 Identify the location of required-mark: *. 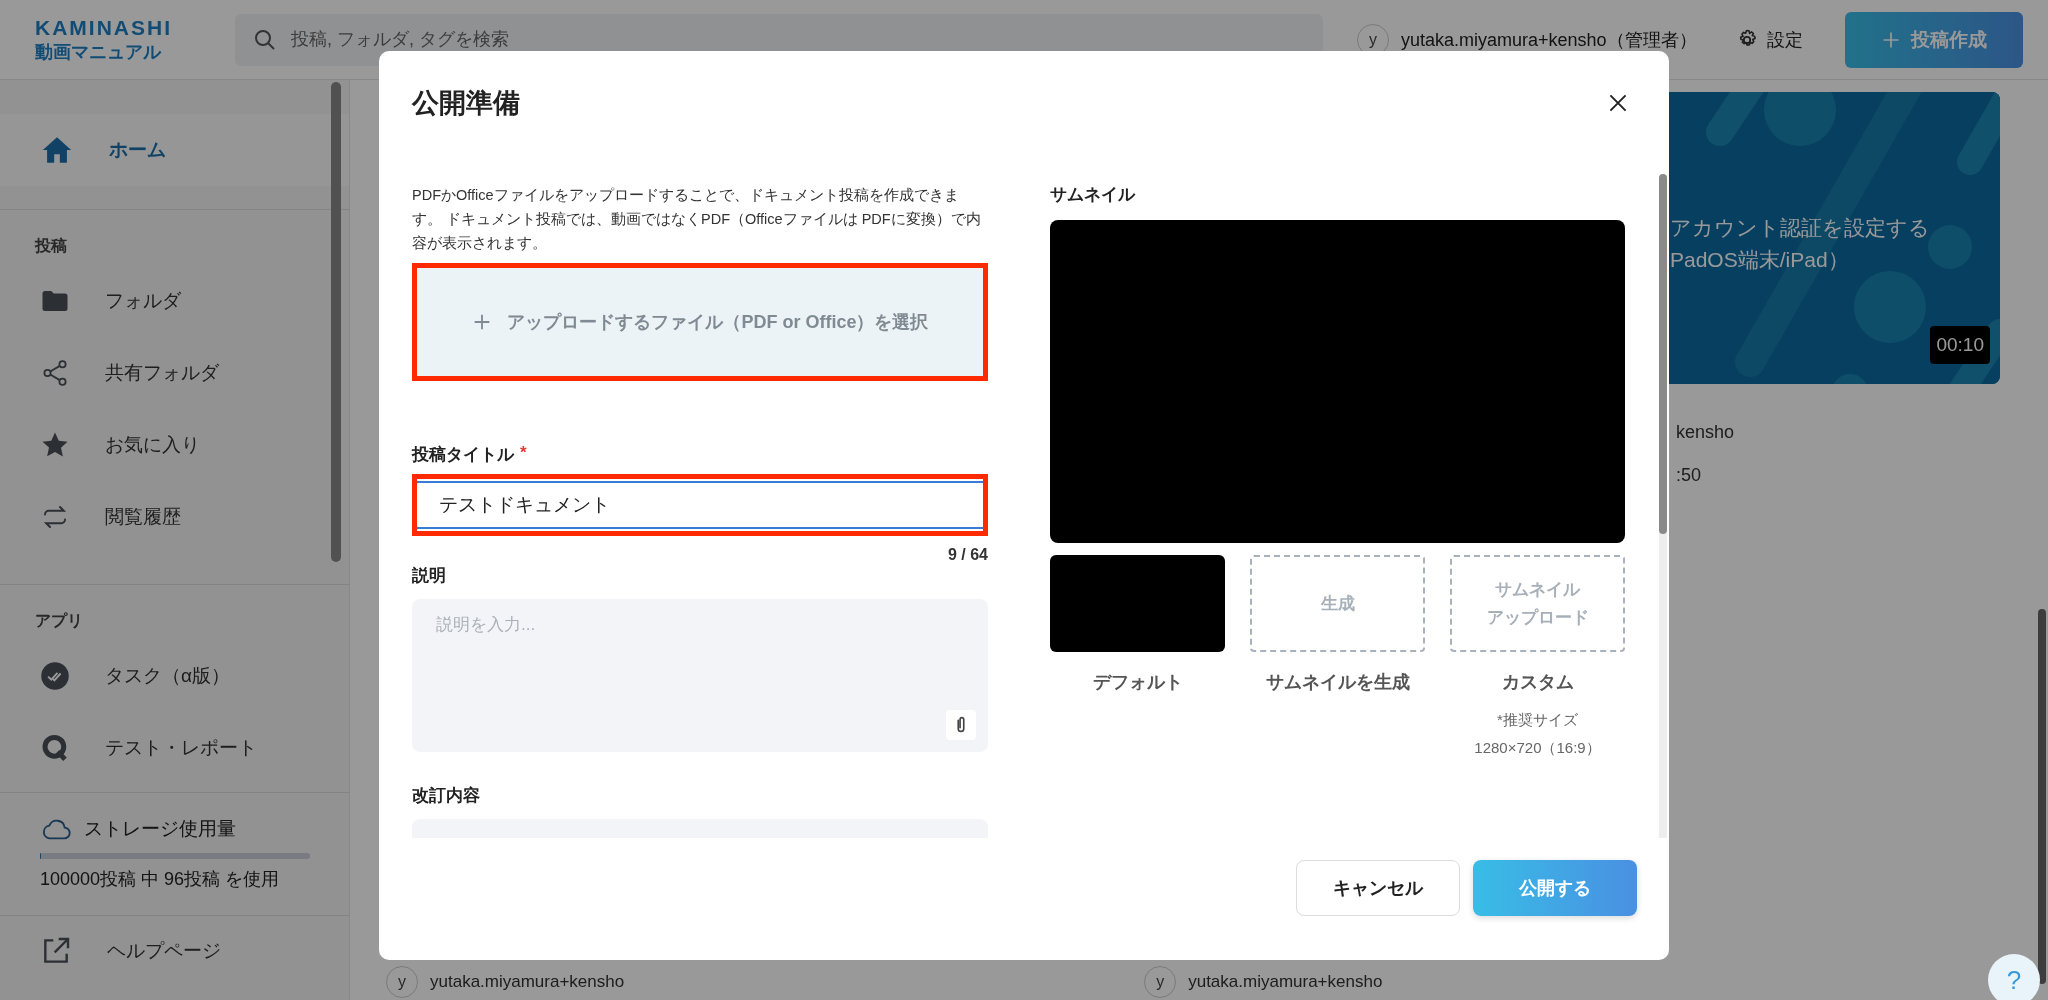
(523, 453).